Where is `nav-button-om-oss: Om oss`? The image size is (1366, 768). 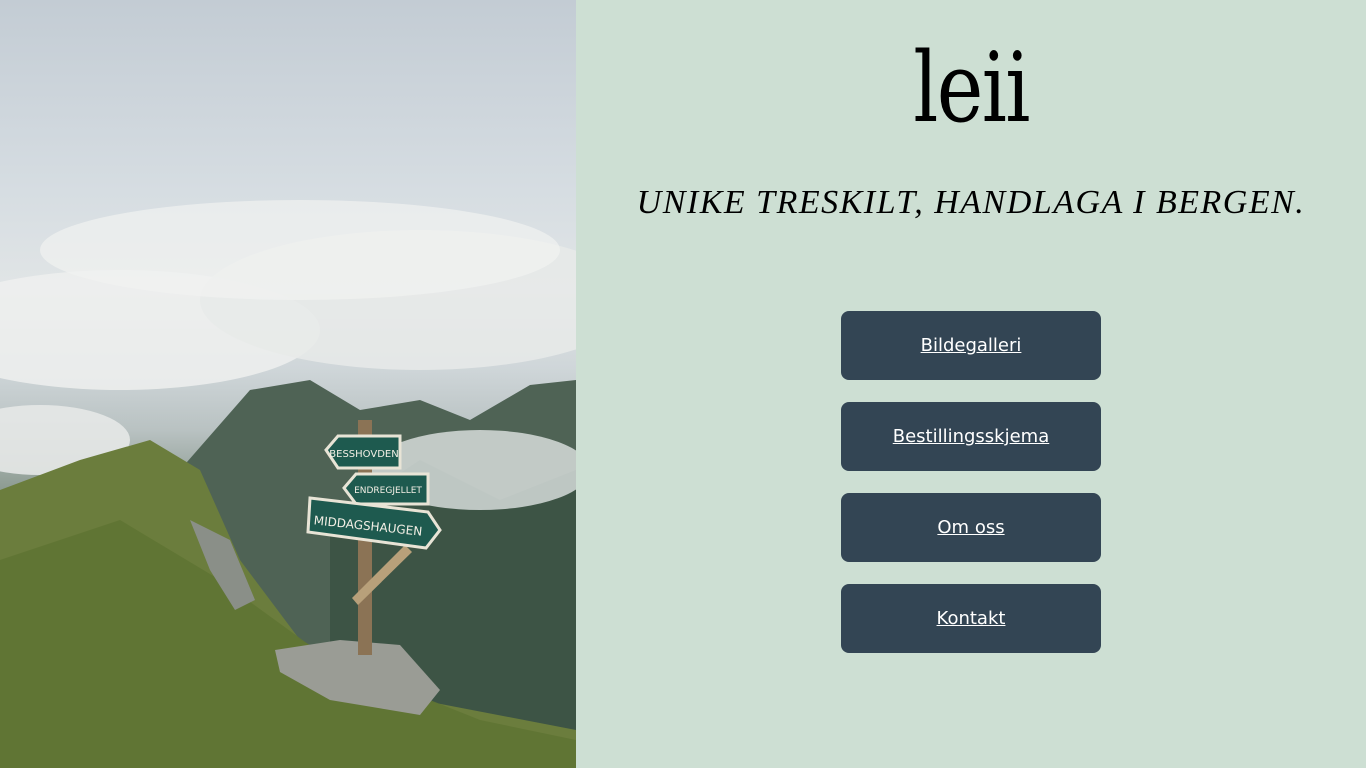 nav-button-om-oss: Om oss is located at coordinates (971, 527).